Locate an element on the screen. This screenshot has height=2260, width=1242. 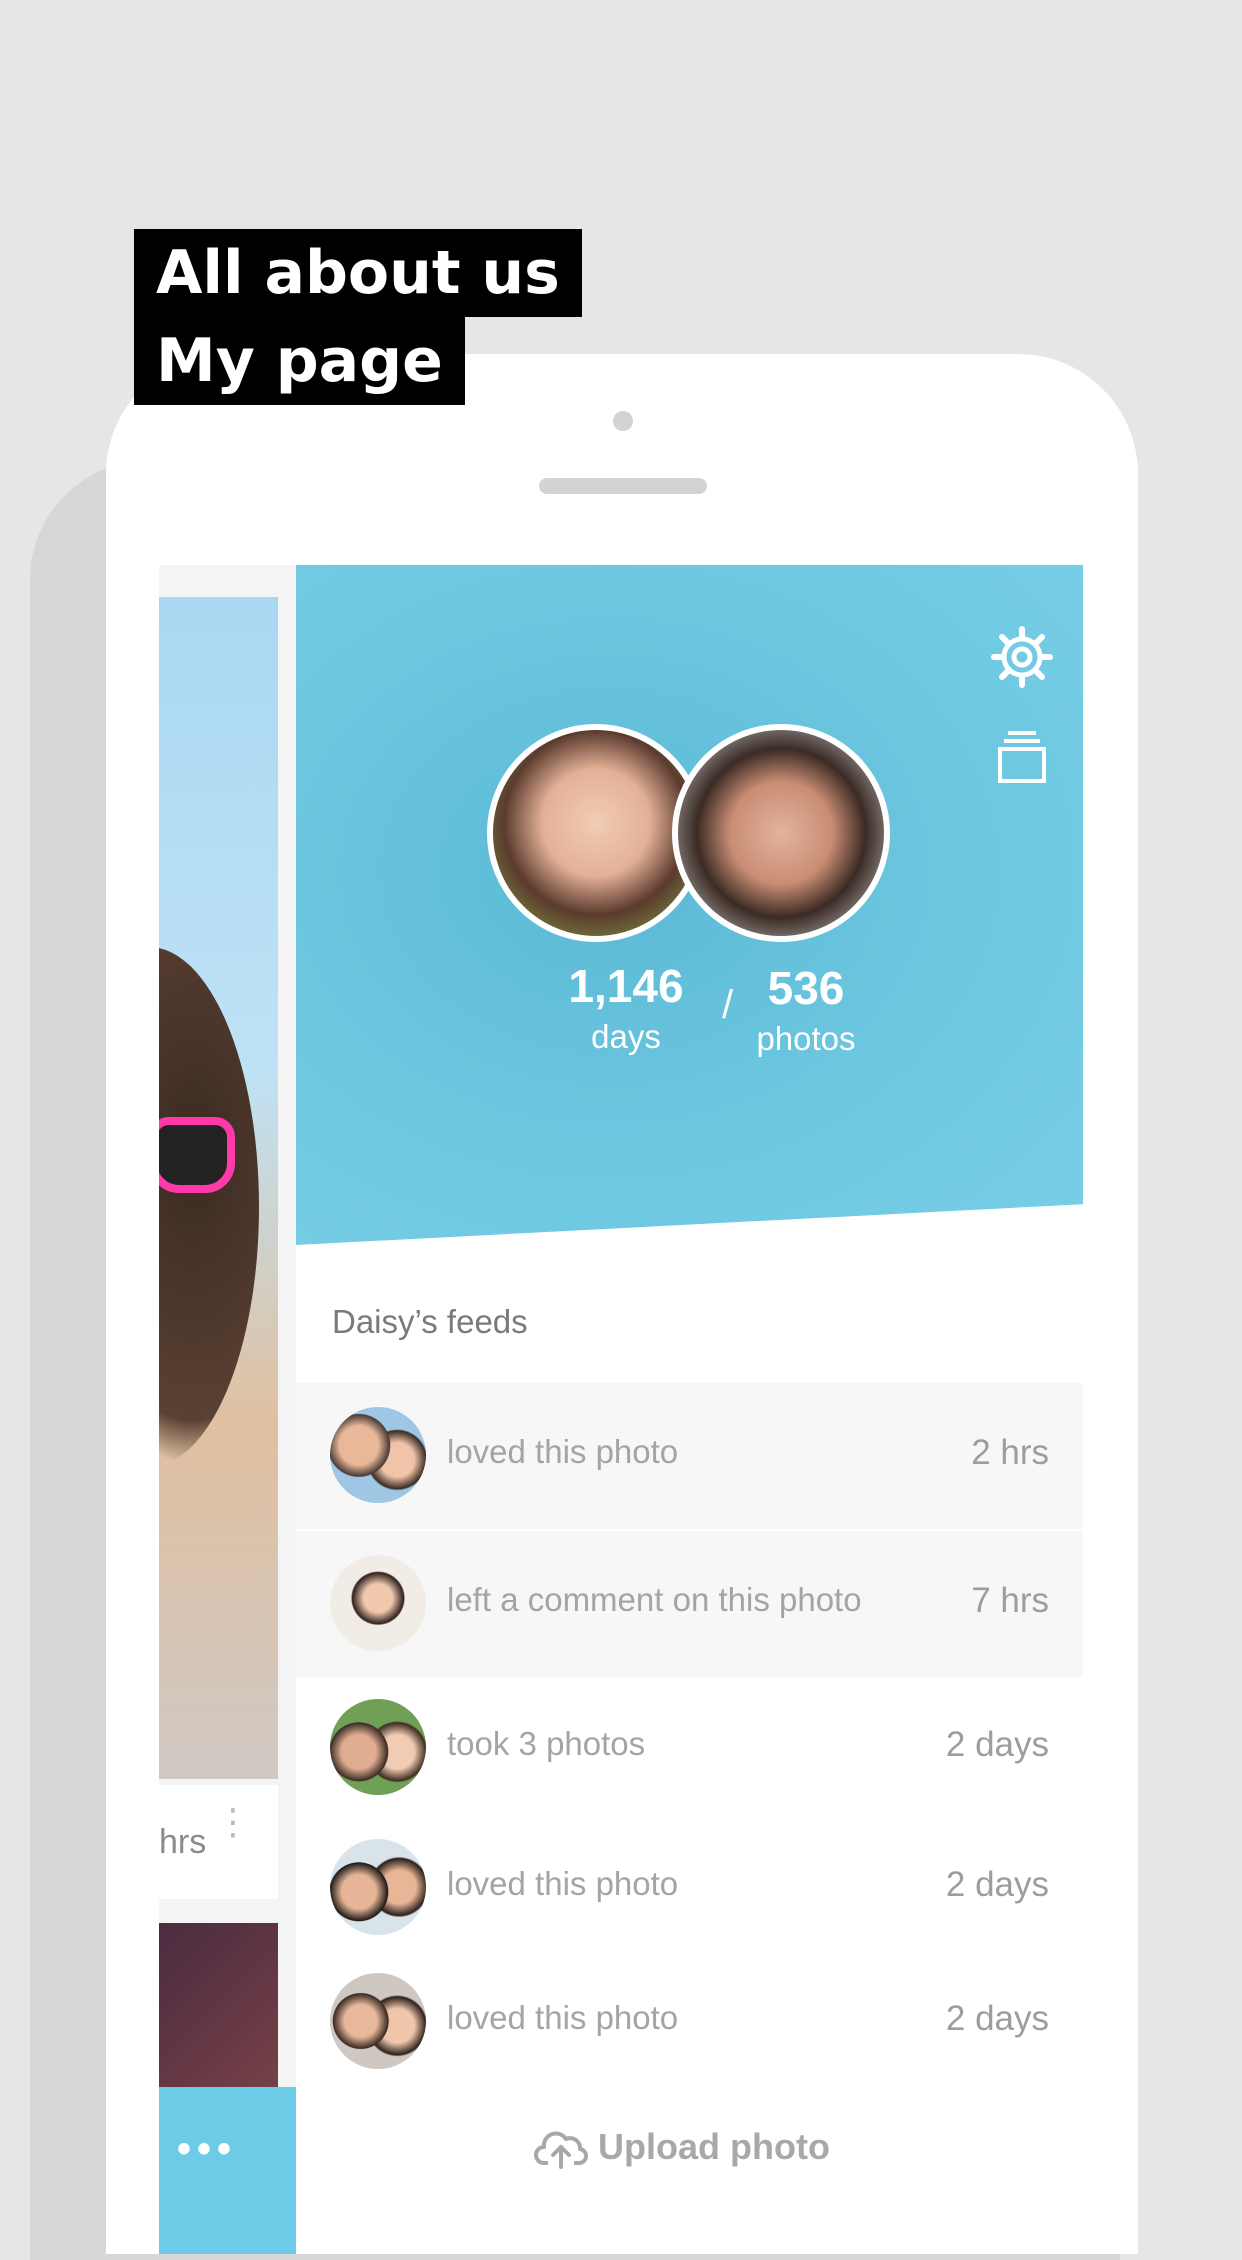
gear-icon is located at coordinates (1022, 657).